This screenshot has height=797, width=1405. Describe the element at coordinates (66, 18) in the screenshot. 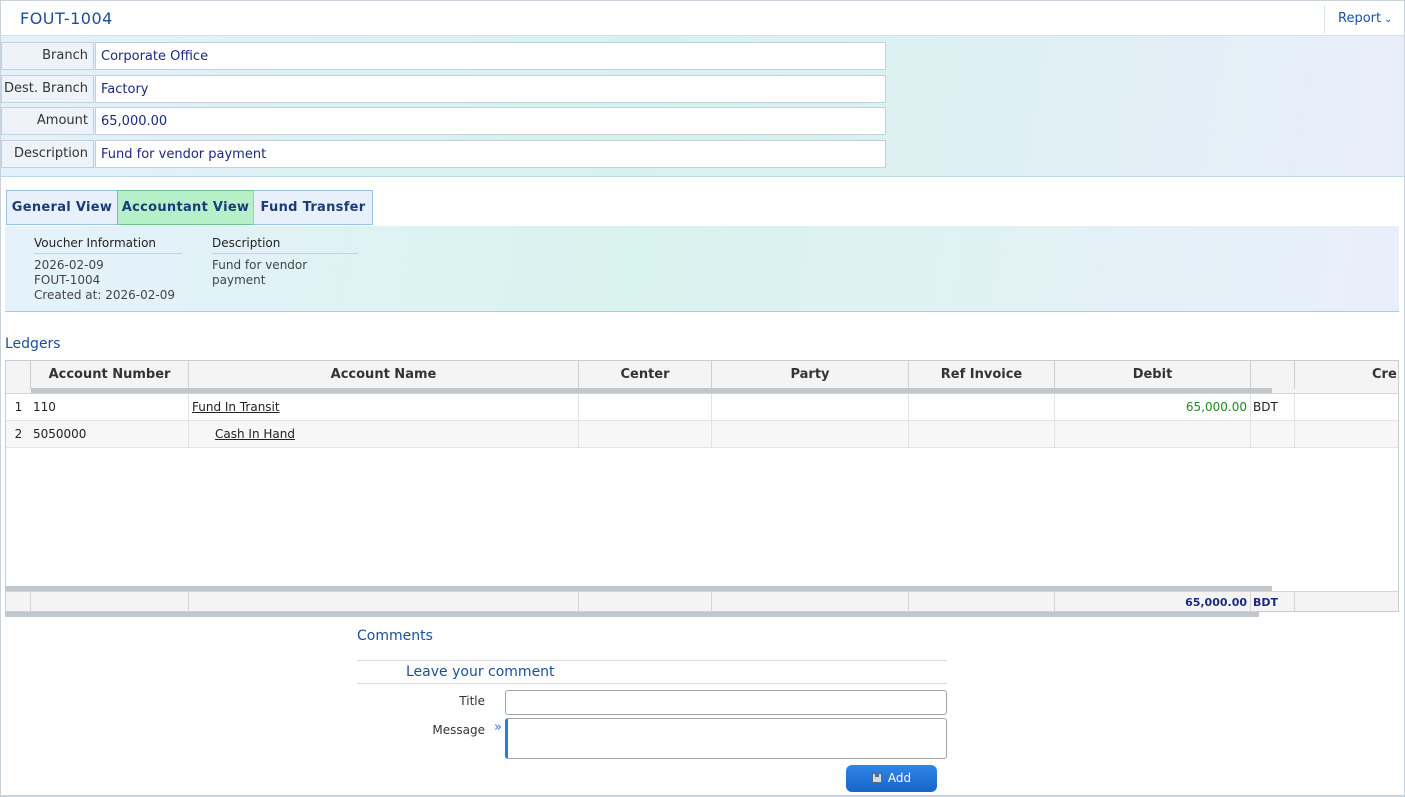

I see `page-title: FOUT-1004` at that location.